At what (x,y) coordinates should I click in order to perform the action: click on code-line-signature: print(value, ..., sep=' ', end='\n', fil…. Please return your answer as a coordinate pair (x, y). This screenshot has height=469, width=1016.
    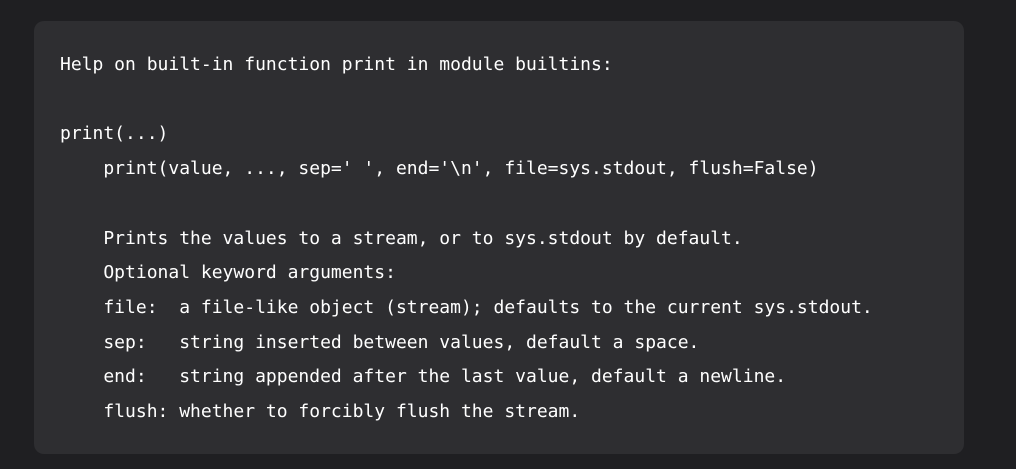
    Looking at the image, I should click on (439, 168).